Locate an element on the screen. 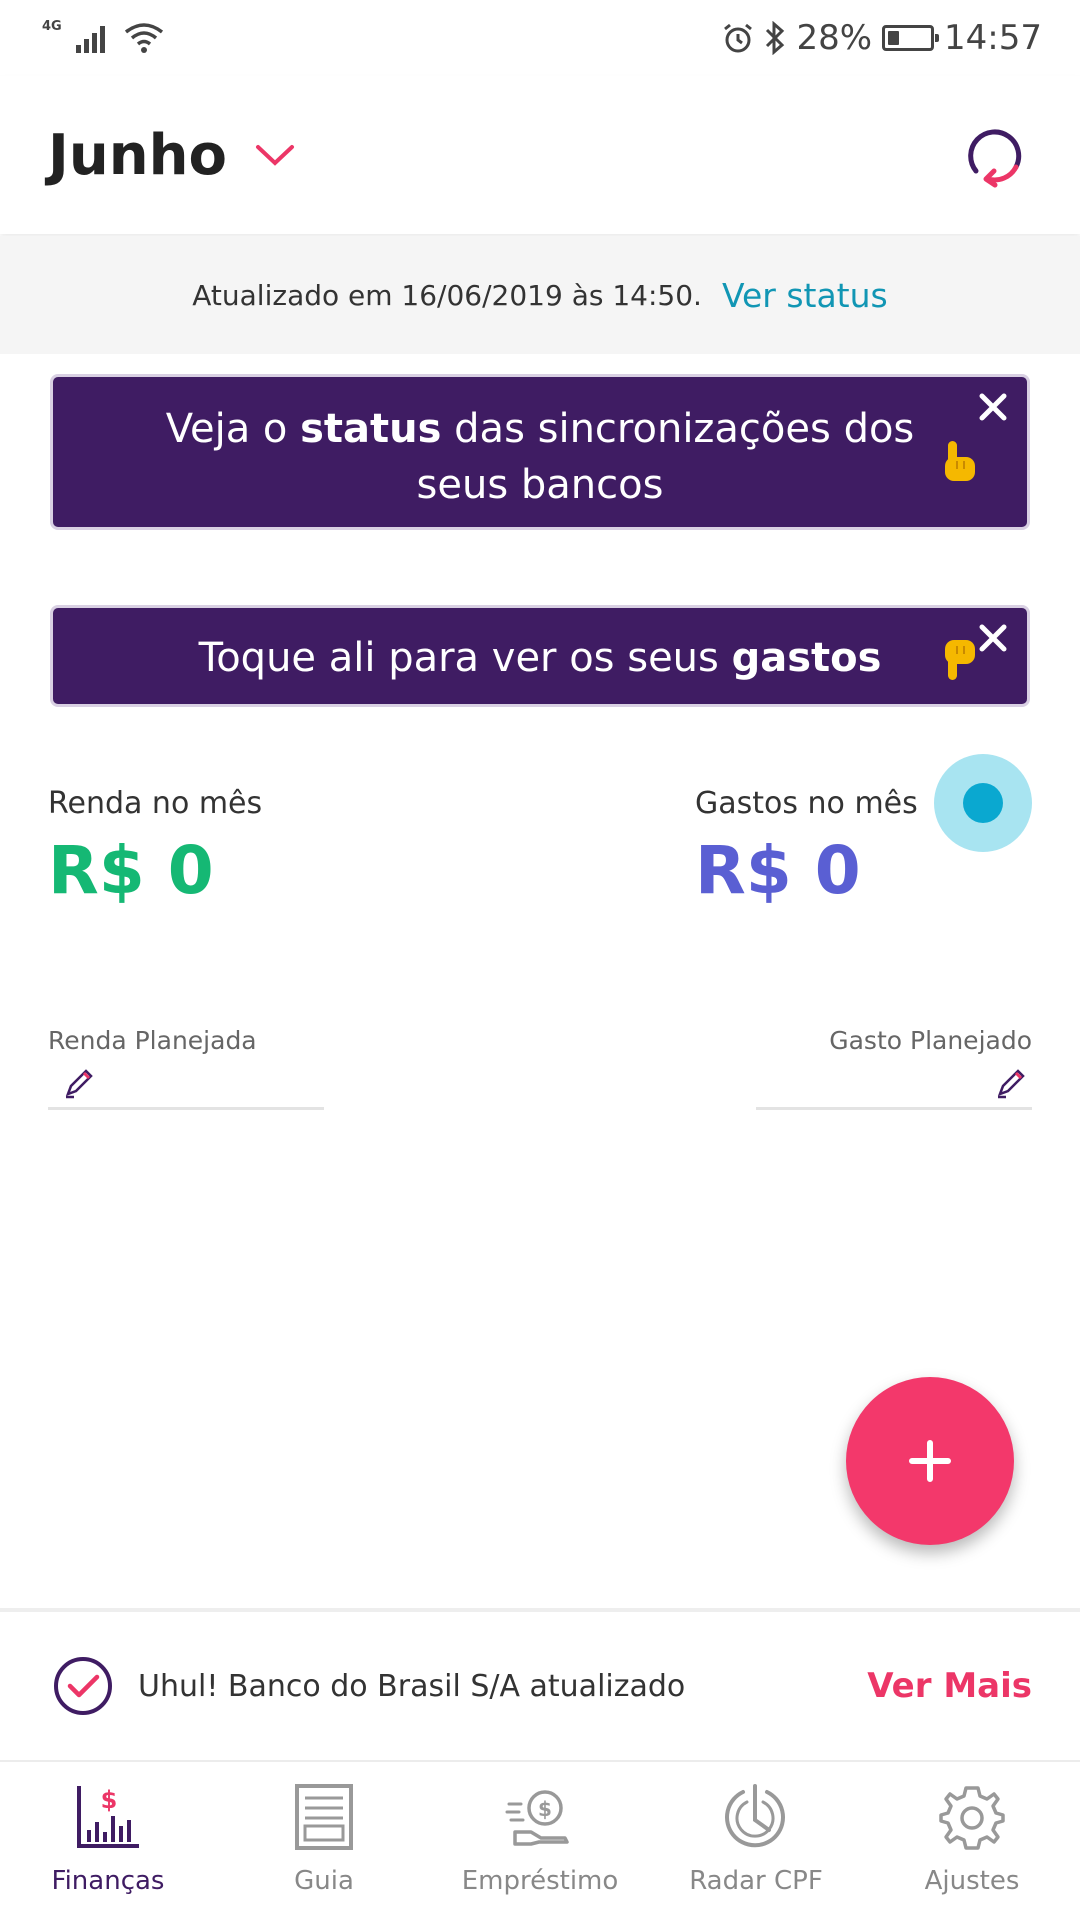 The height and width of the screenshot is (1920, 1080). see-more-link: Ver Mais is located at coordinates (949, 1686).